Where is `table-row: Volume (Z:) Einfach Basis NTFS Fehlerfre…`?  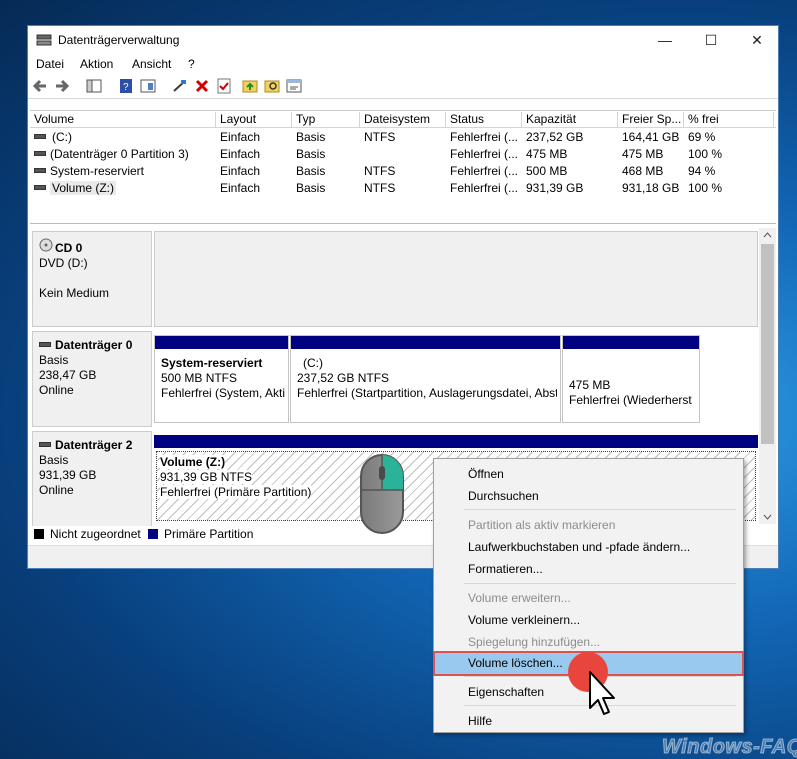 table-row: Volume (Z:) Einfach Basis NTFS Fehlerfre… is located at coordinates (403, 187).